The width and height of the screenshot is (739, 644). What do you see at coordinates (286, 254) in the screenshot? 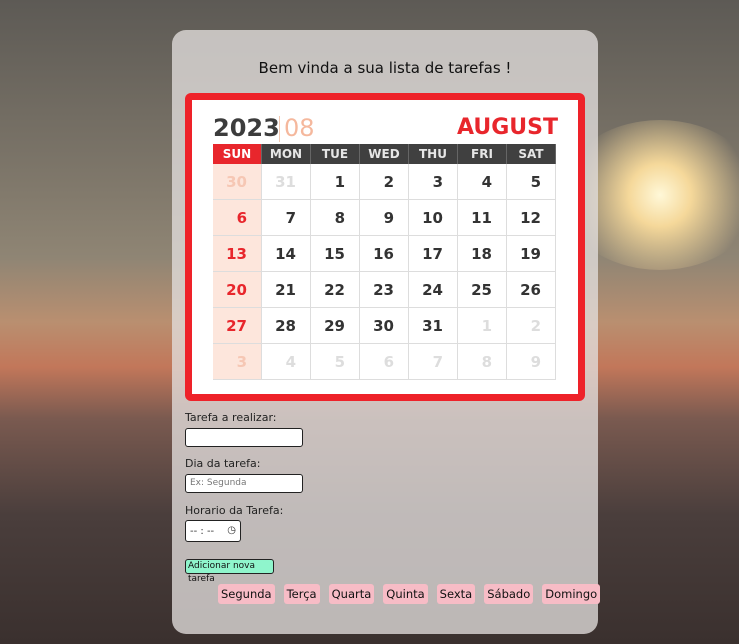
I see `calendar-day: 14` at bounding box center [286, 254].